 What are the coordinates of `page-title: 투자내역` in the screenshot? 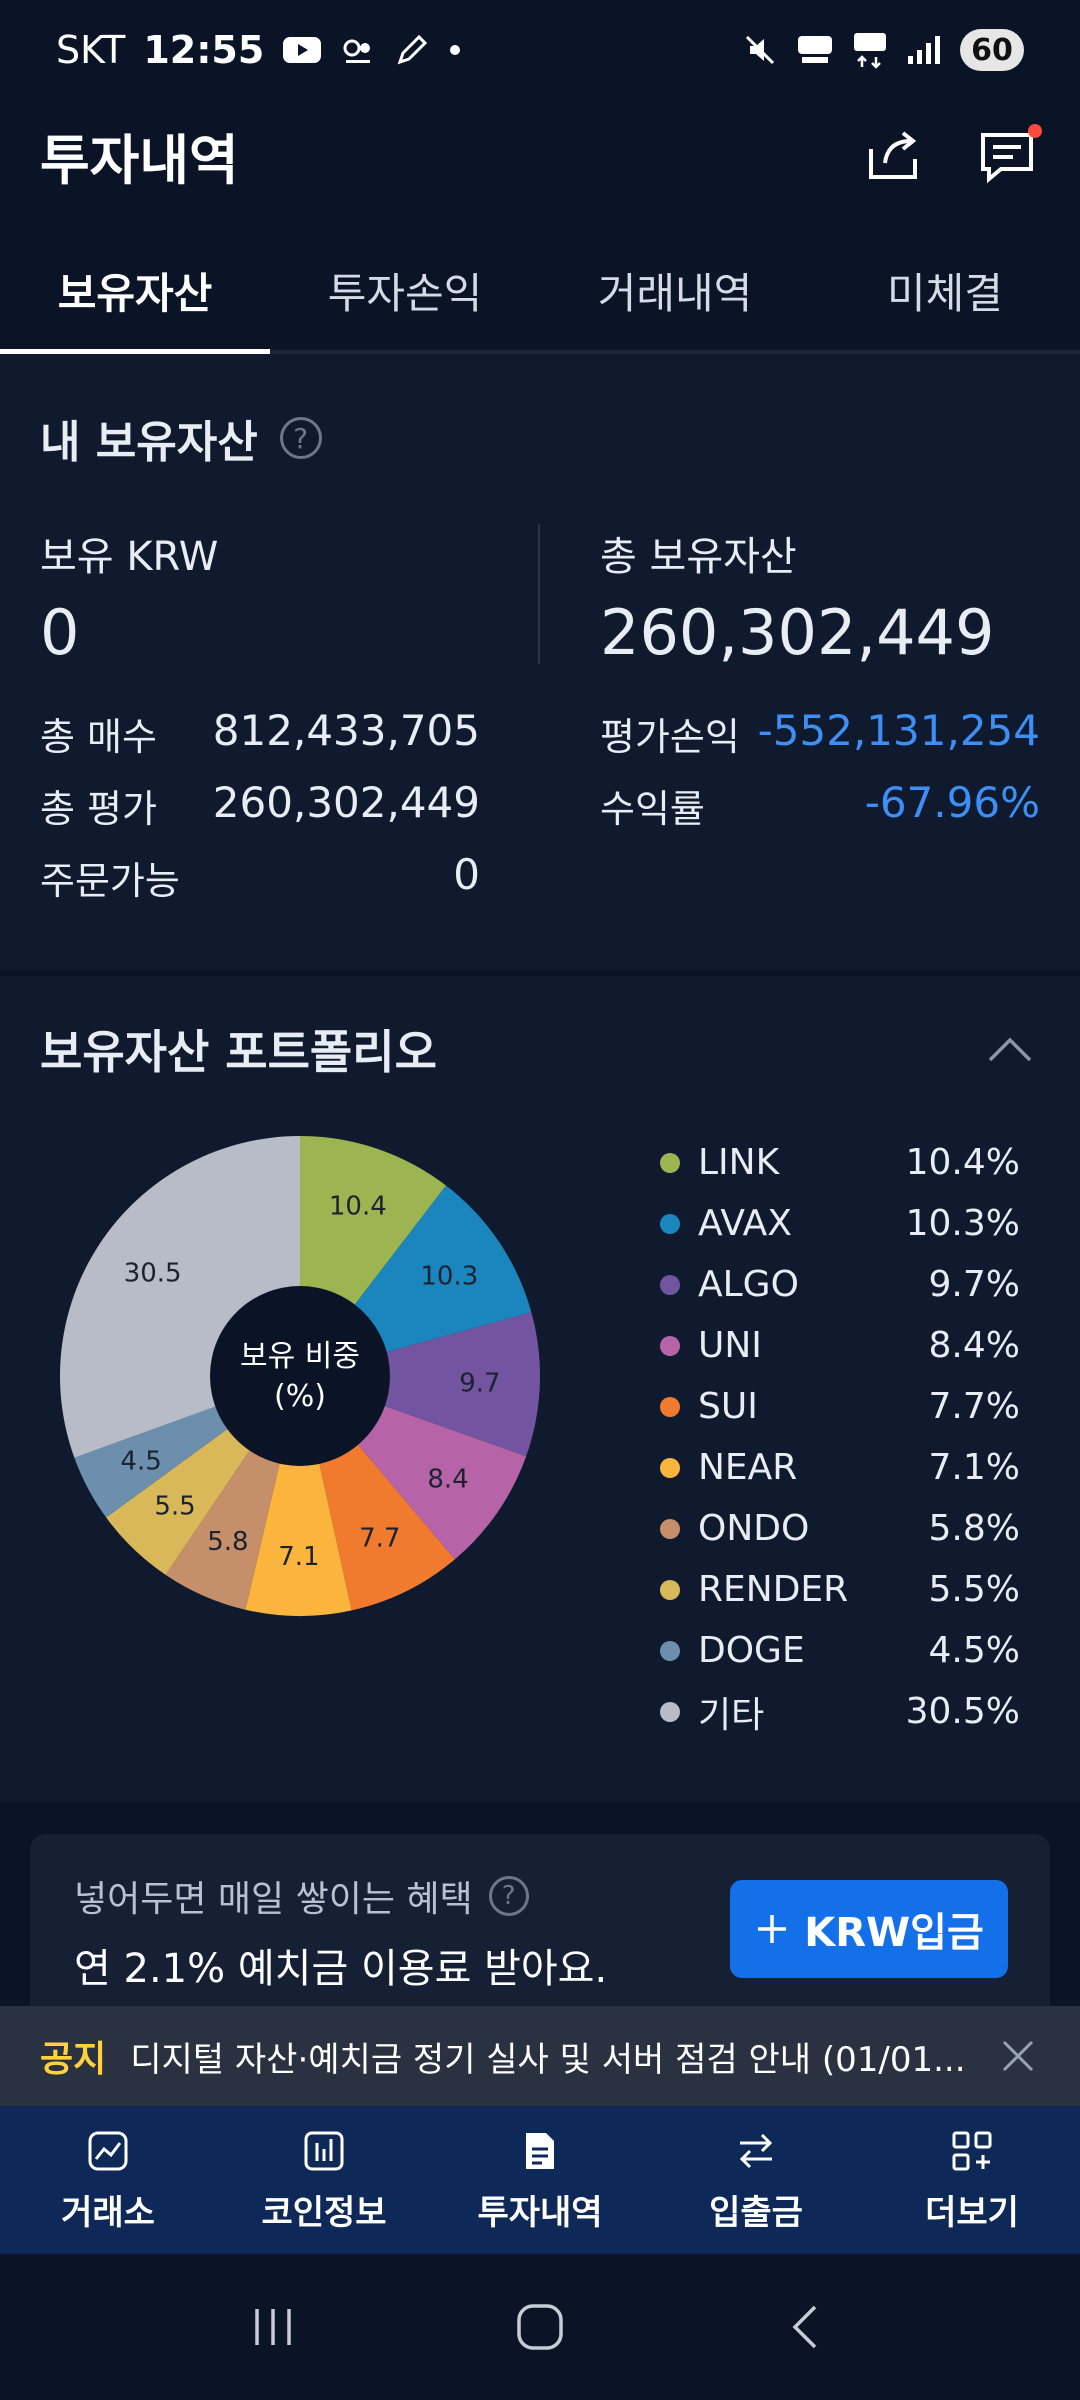 It's located at (139, 160).